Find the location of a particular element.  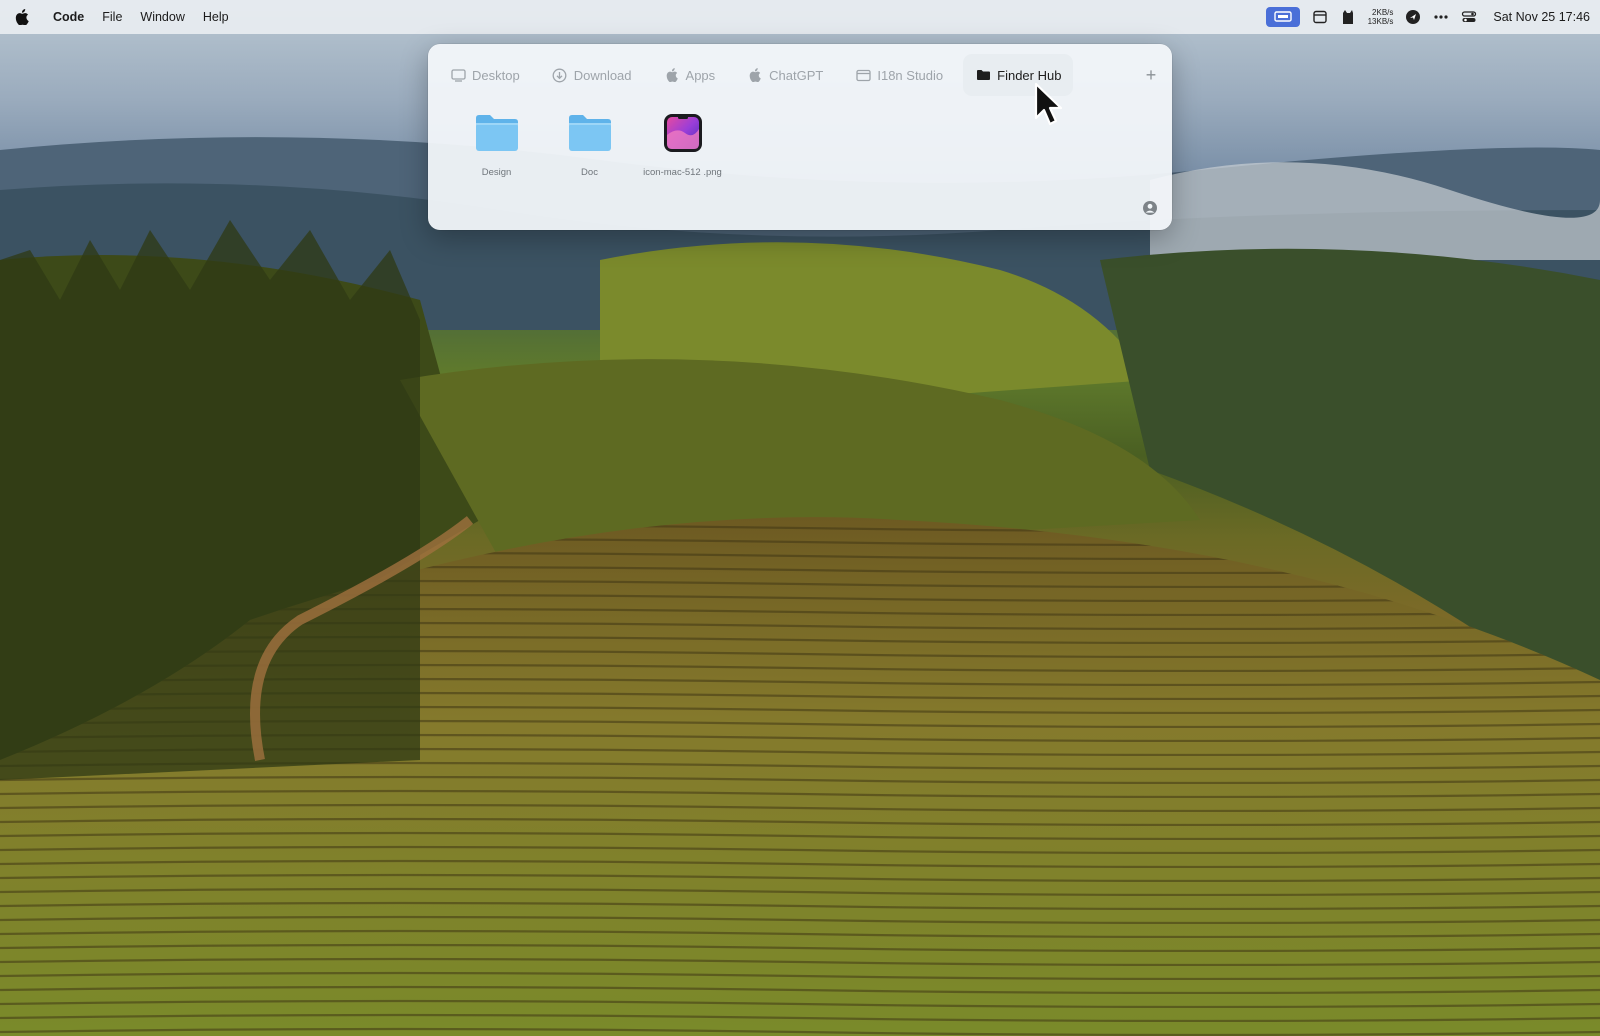

tray-more is located at coordinates (1441, 17).